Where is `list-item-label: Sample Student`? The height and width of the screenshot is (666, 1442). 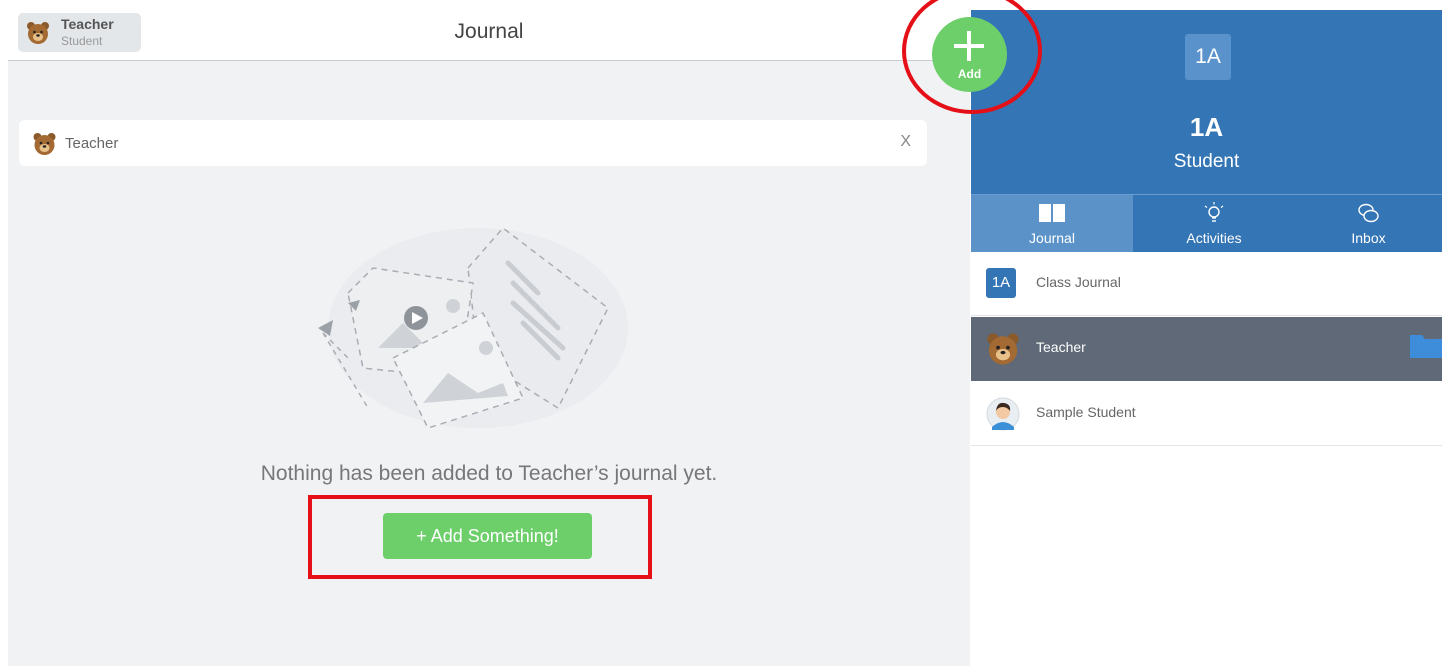
list-item-label: Sample Student is located at coordinates (1086, 412).